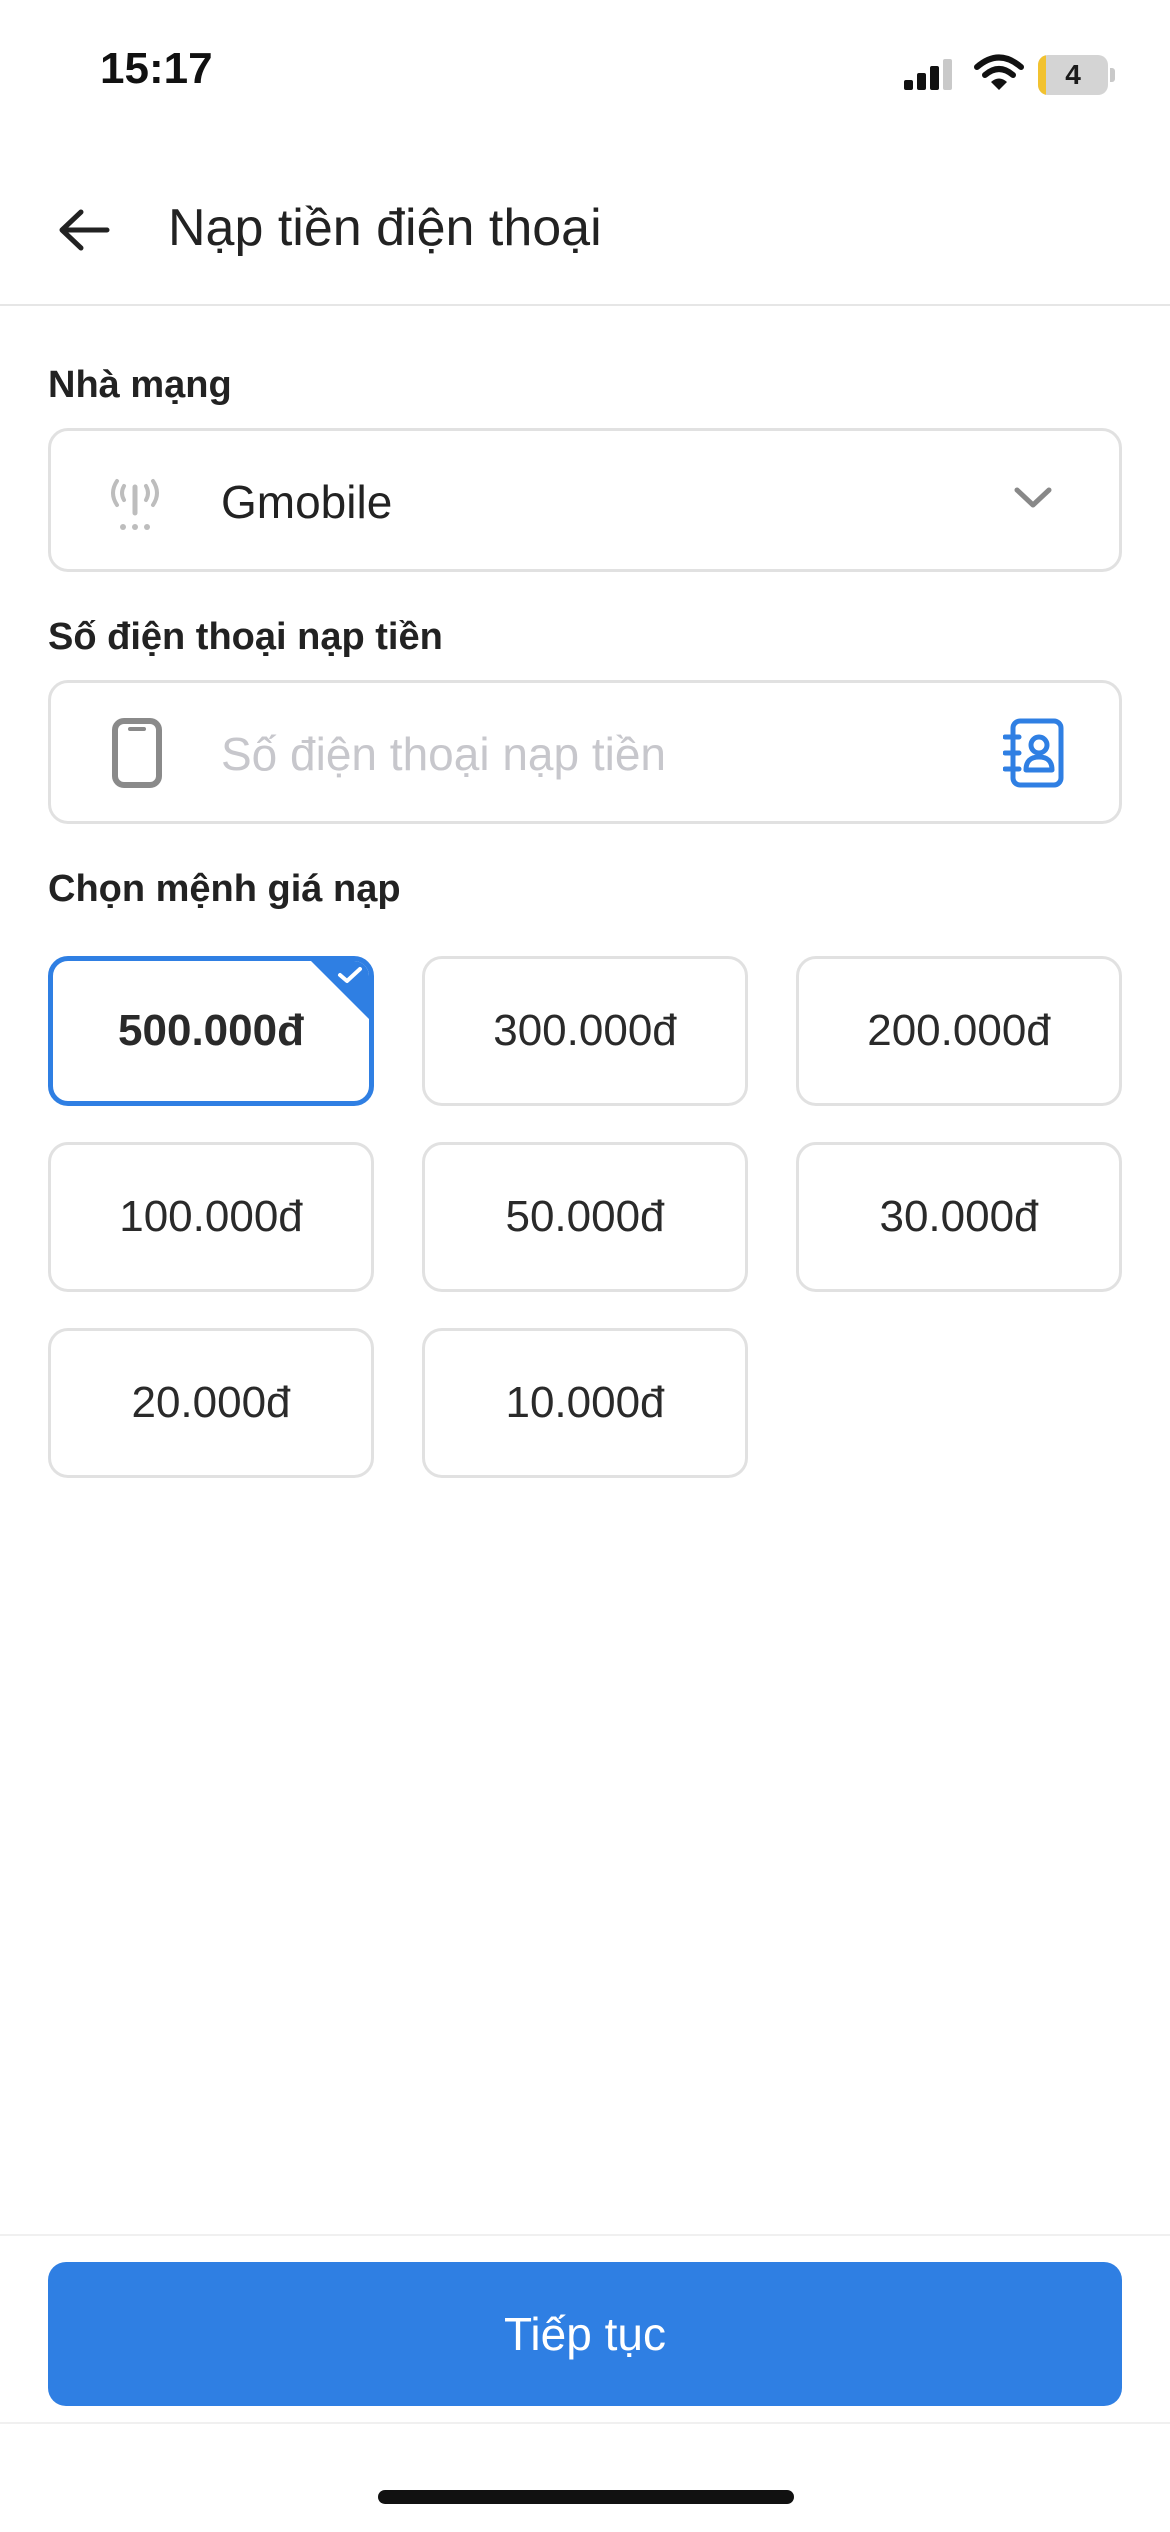 This screenshot has width=1170, height=2532. I want to click on amount-option-label: 50.000đ, so click(585, 1216).